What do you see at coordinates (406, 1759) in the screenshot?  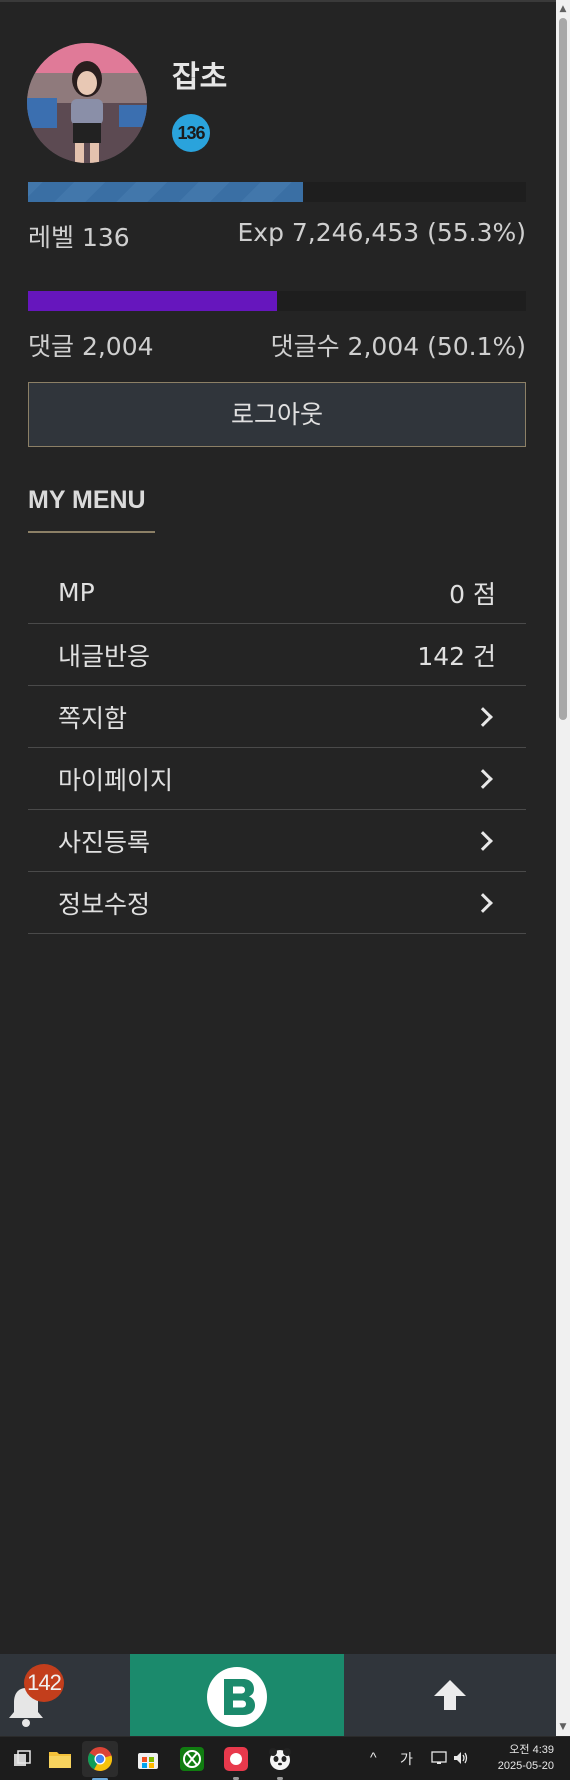 I see `ime-indicator: 가` at bounding box center [406, 1759].